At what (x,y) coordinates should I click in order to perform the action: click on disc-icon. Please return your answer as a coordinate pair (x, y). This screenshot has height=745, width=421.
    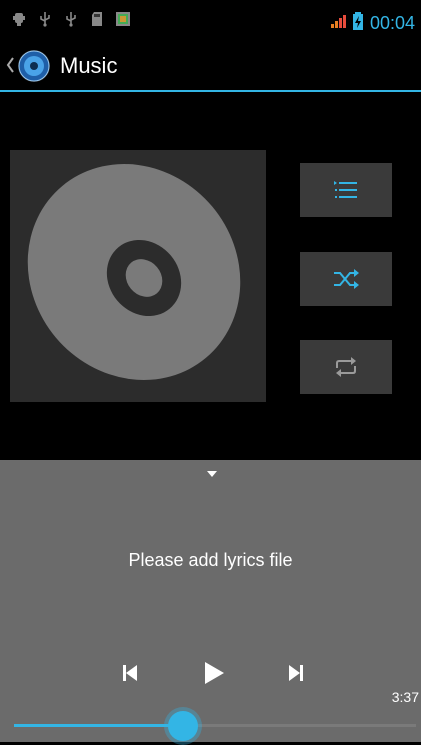
    Looking at the image, I should click on (134, 272).